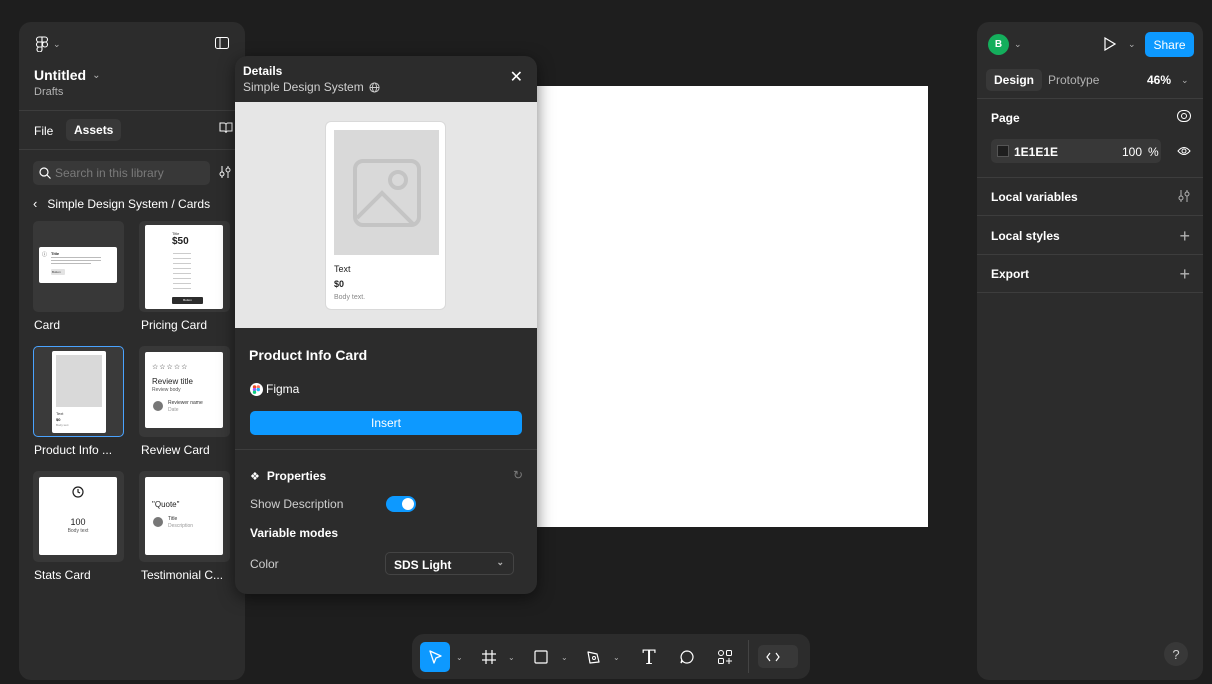 This screenshot has width=1212, height=684. Describe the element at coordinates (386, 423) in the screenshot. I see `insert-button: Insert` at that location.